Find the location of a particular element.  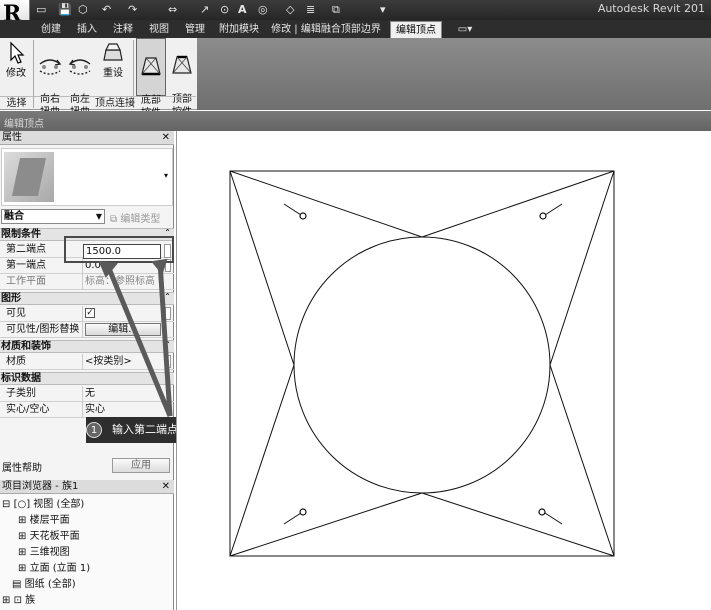

browser-item-label: 天花板平面 is located at coordinates (54, 536).